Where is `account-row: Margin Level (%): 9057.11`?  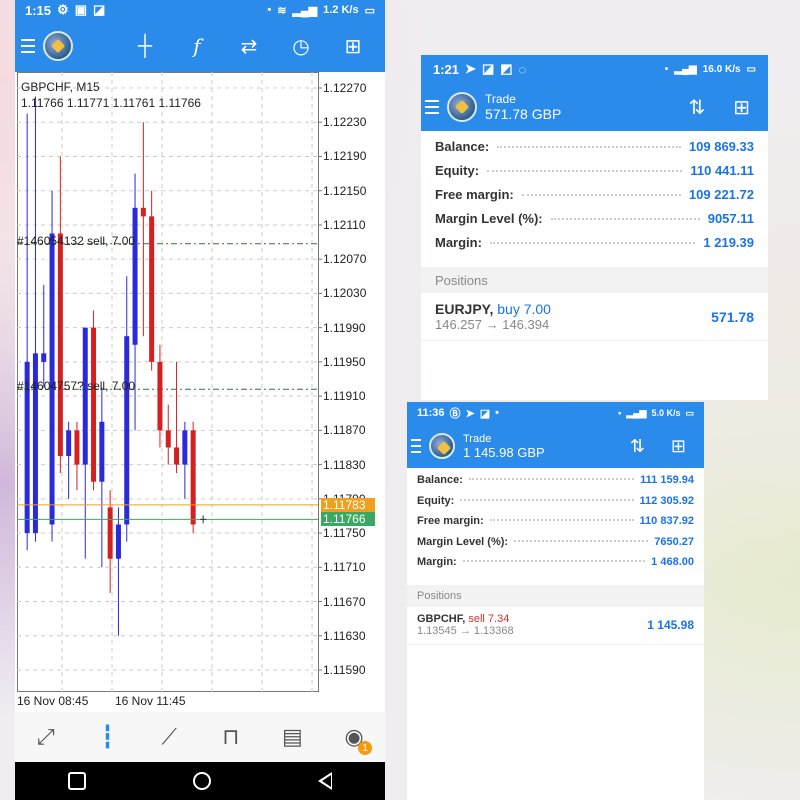
account-row: Margin Level (%): 9057.11 is located at coordinates (594, 218).